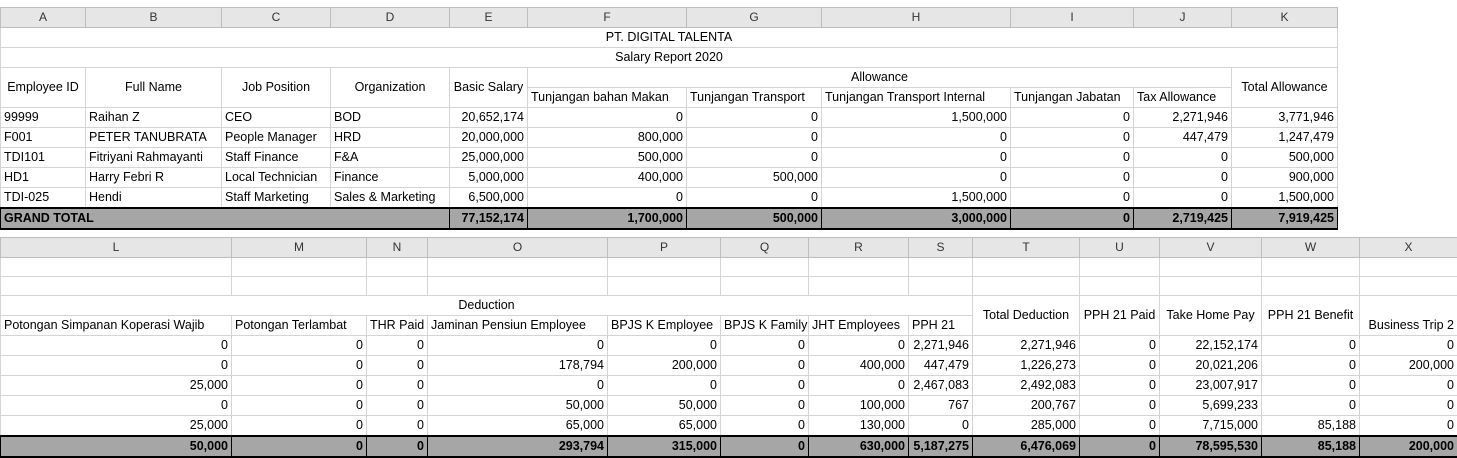 This screenshot has width=1457, height=458. Describe the element at coordinates (390, 87) in the screenshot. I see `header-organization: Organization` at that location.